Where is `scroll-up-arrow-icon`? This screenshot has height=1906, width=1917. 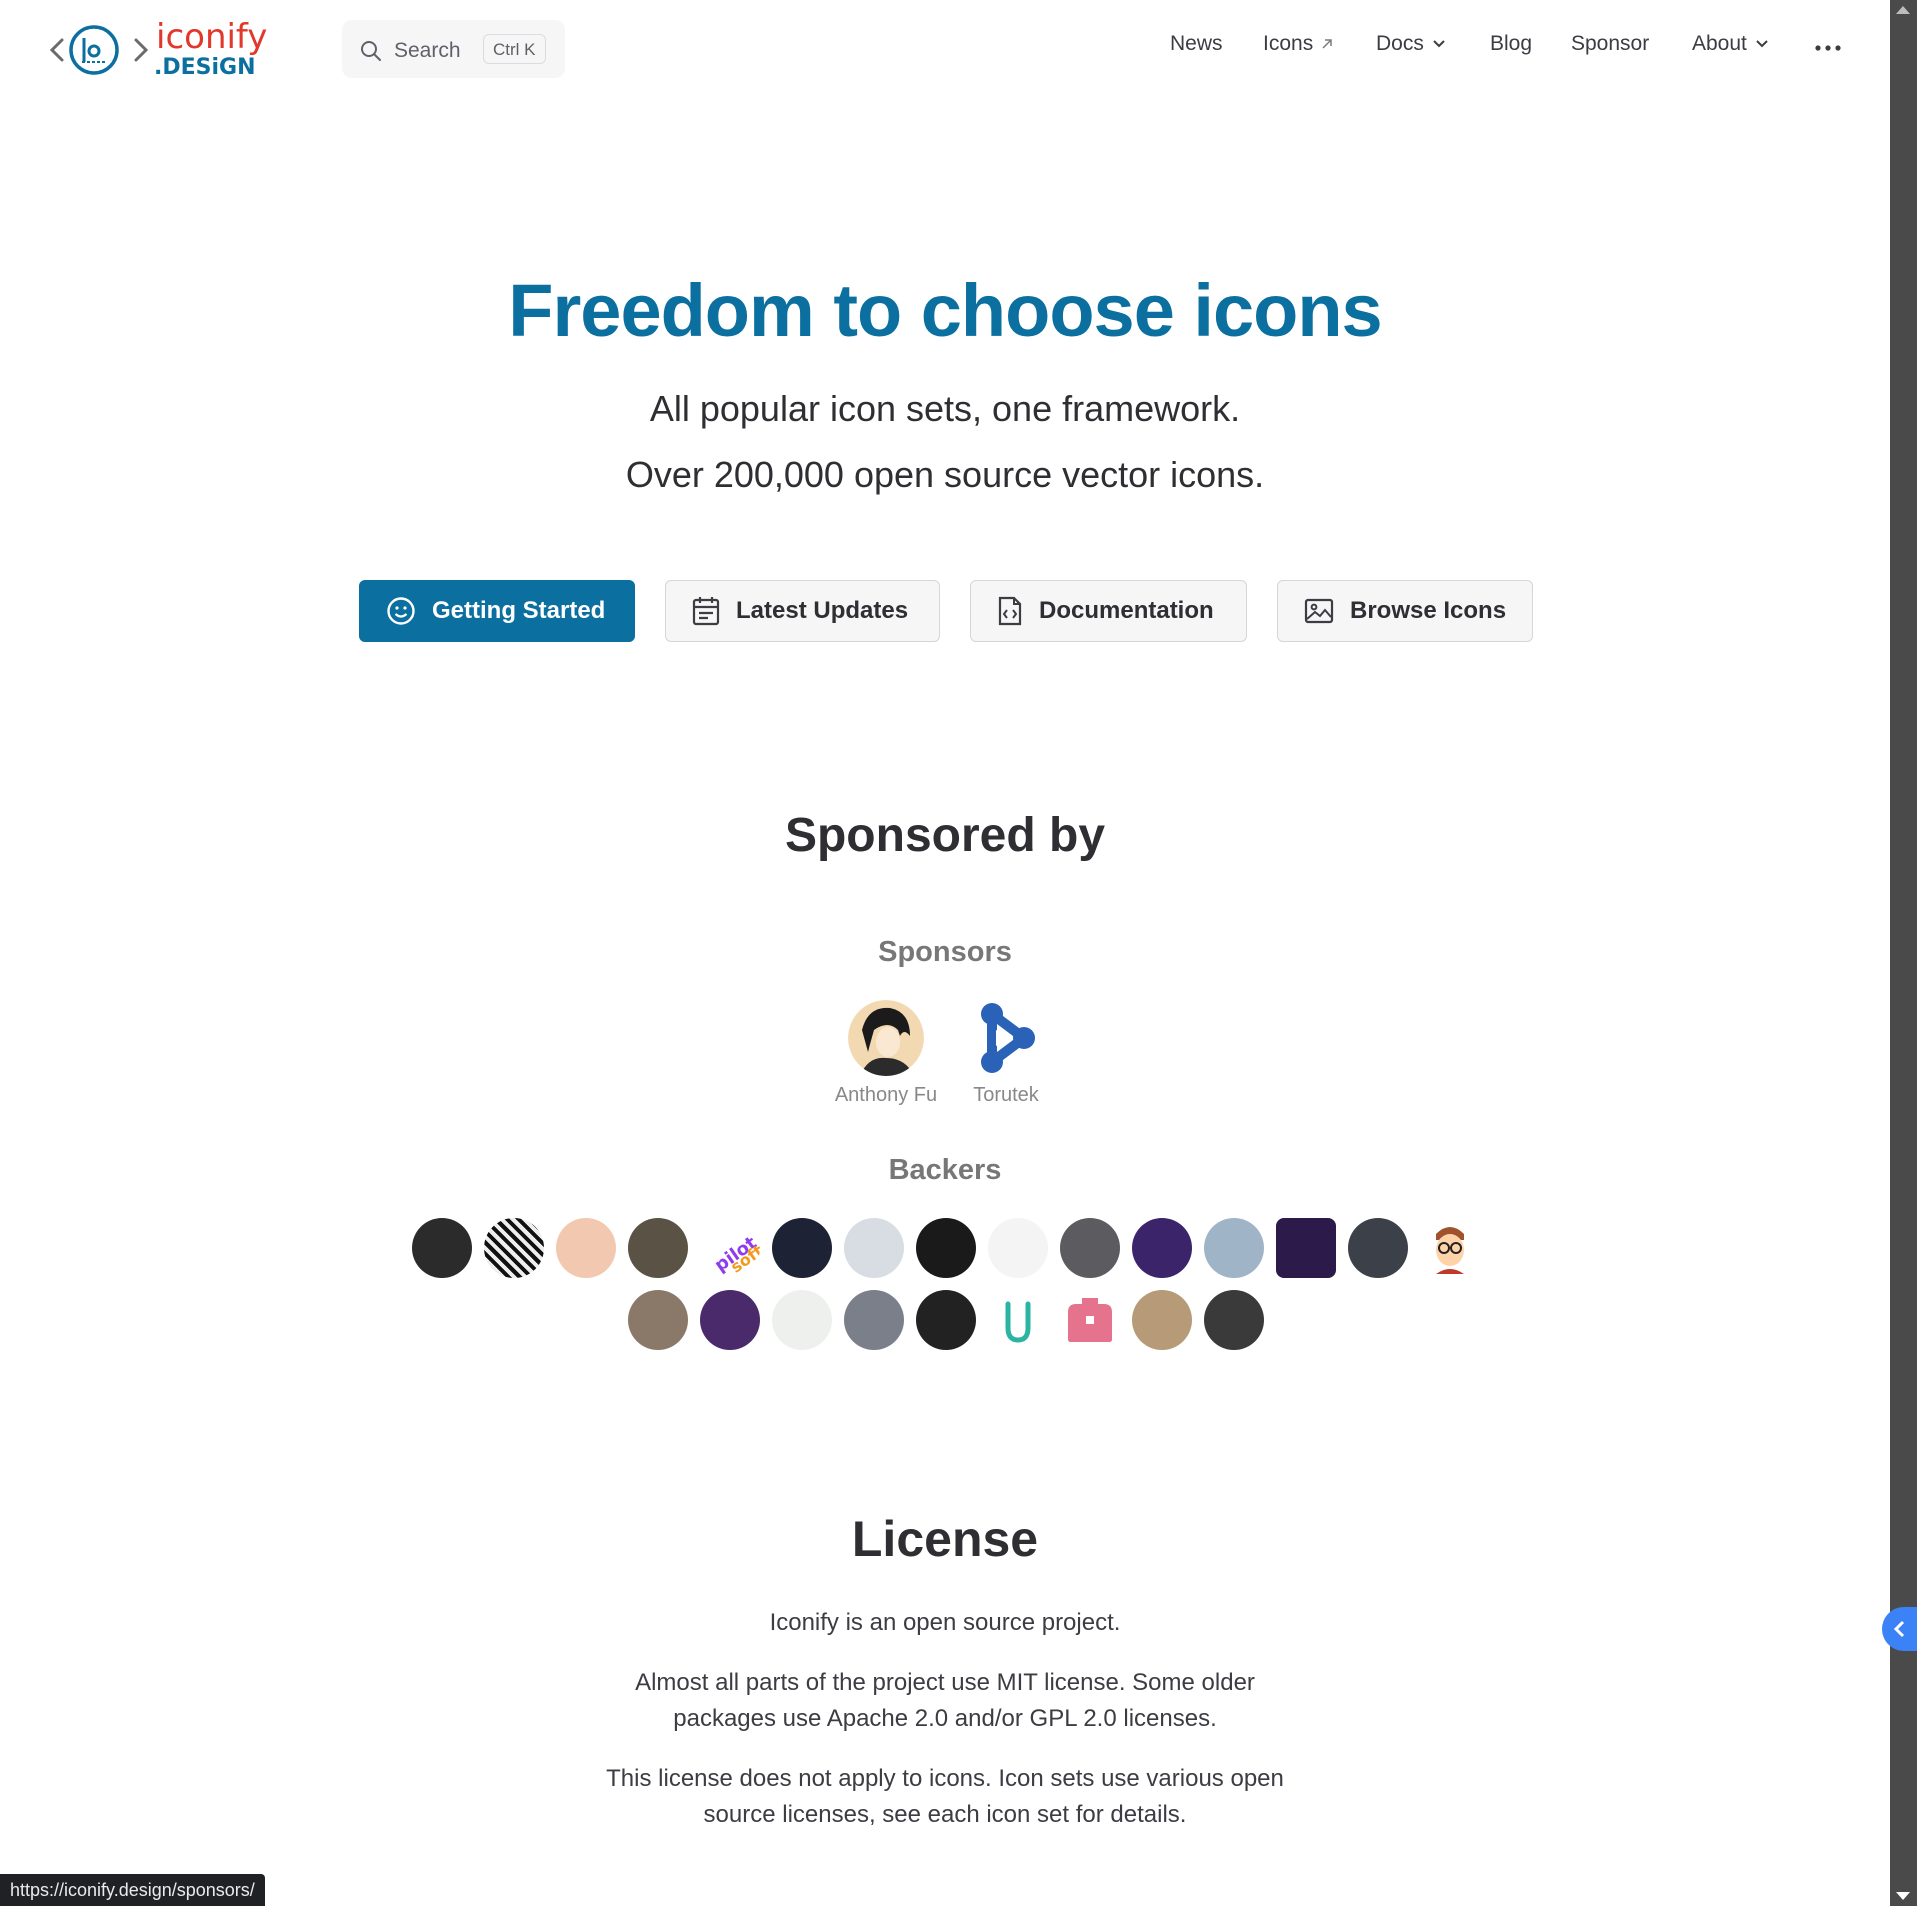
scroll-up-arrow-icon is located at coordinates (1903, 10).